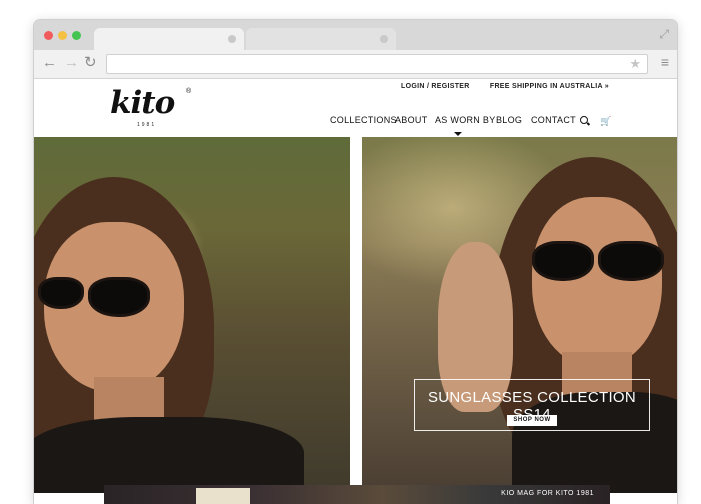 This screenshot has width=701, height=504. I want to click on close-window-button, so click(48, 35).